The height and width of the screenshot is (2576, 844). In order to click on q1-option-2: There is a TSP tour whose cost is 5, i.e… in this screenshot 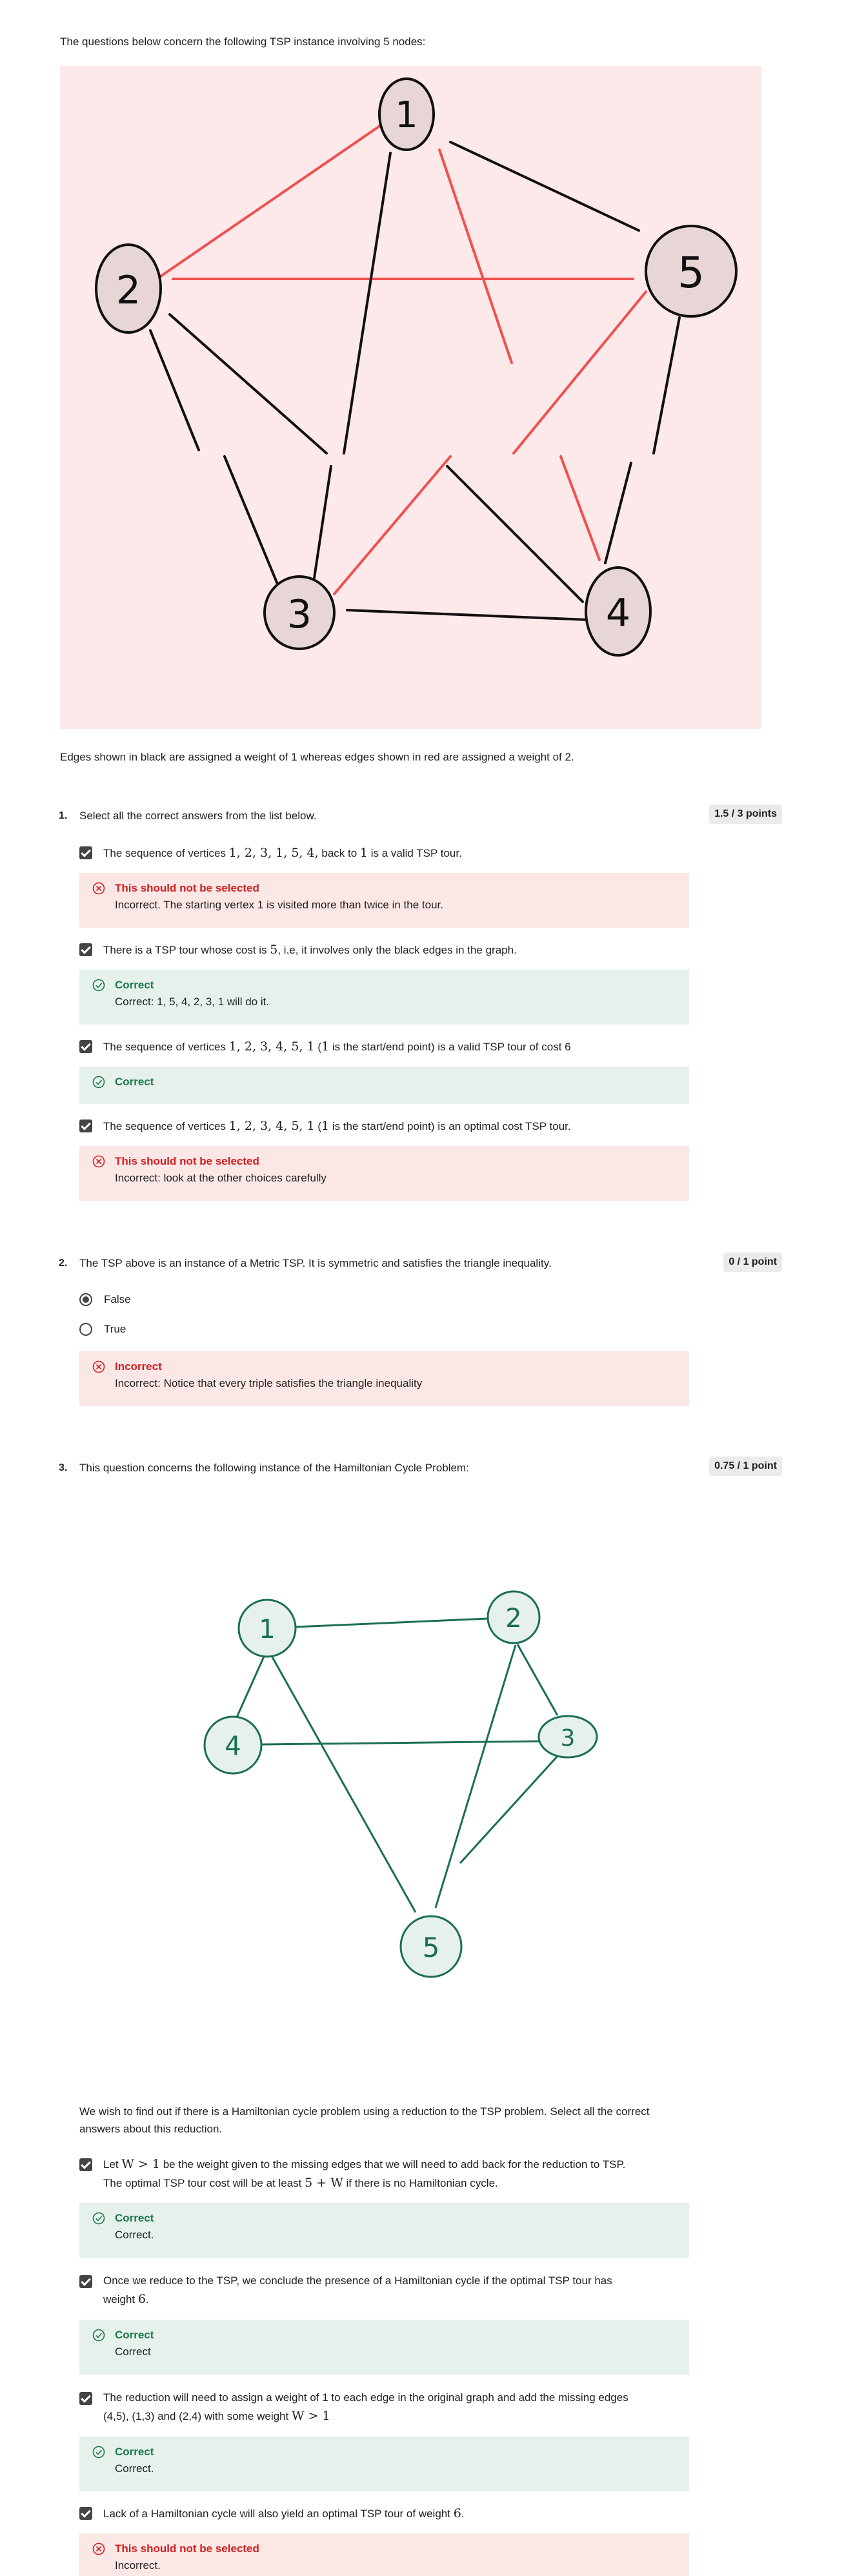, I will do `click(298, 950)`.